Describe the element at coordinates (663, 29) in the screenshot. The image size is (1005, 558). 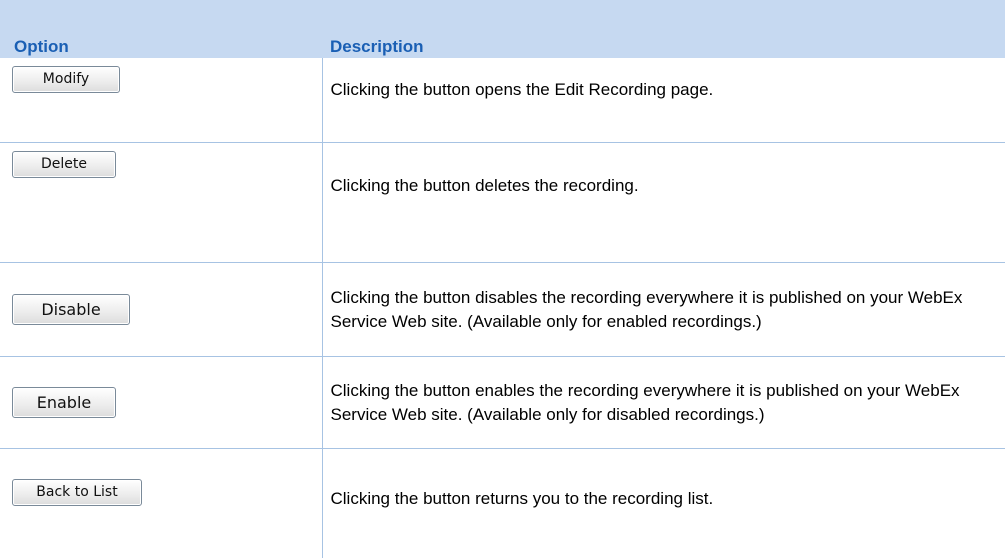
I see `description-column-header: Description` at that location.